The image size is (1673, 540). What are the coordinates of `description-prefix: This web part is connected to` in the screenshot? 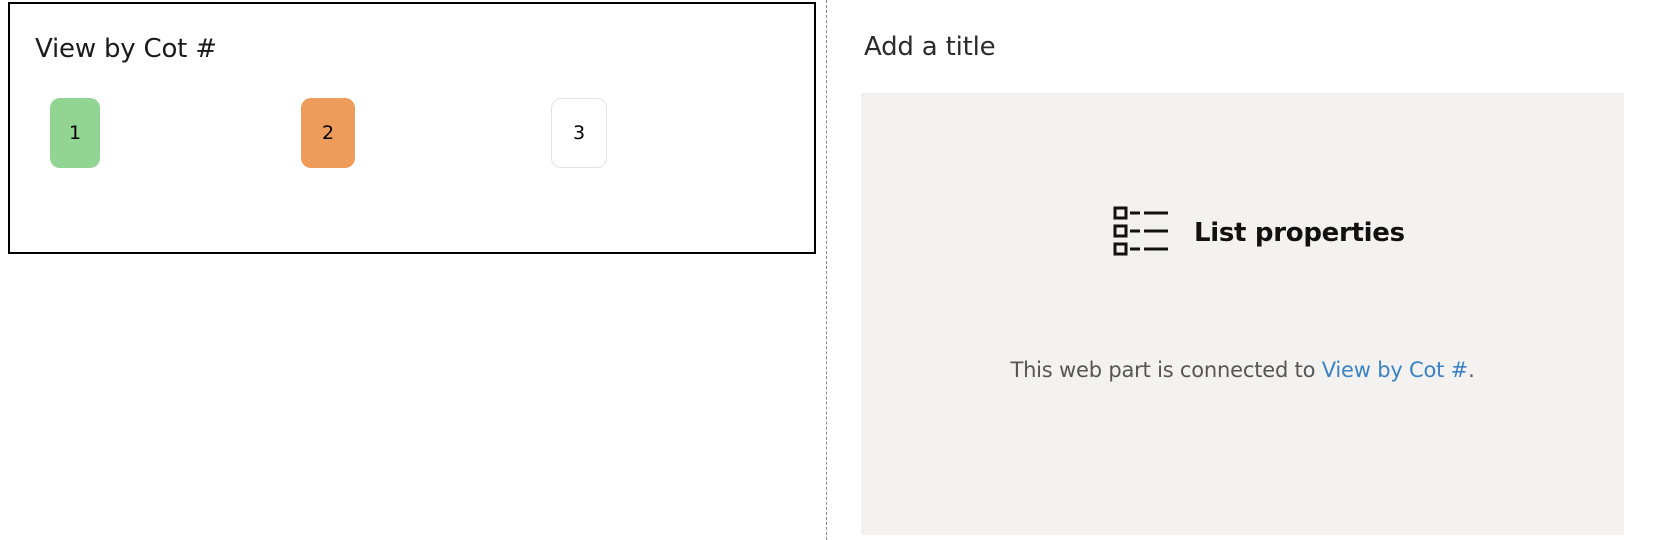 It's located at (1166, 370).